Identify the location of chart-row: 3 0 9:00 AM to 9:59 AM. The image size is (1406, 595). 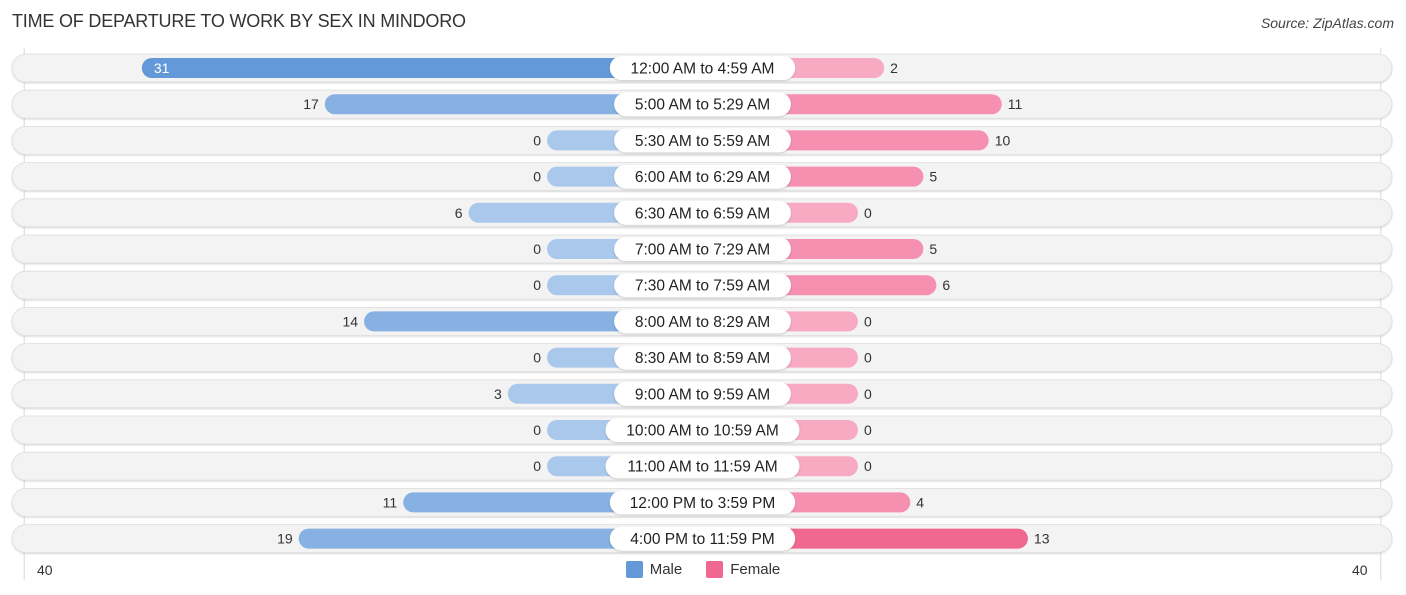
(702, 394).